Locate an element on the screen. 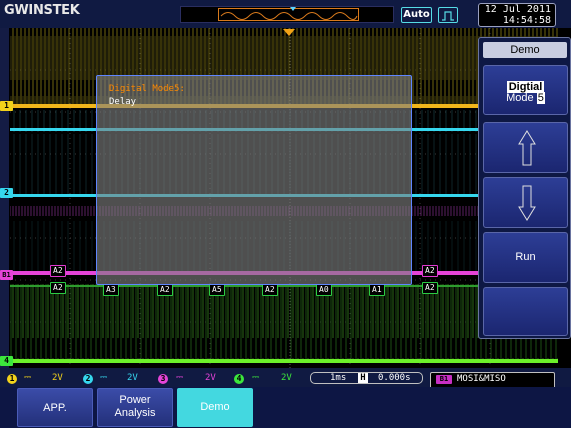 This screenshot has height=428, width=571. trigger-point-arrow-icon is located at coordinates (289, 32).